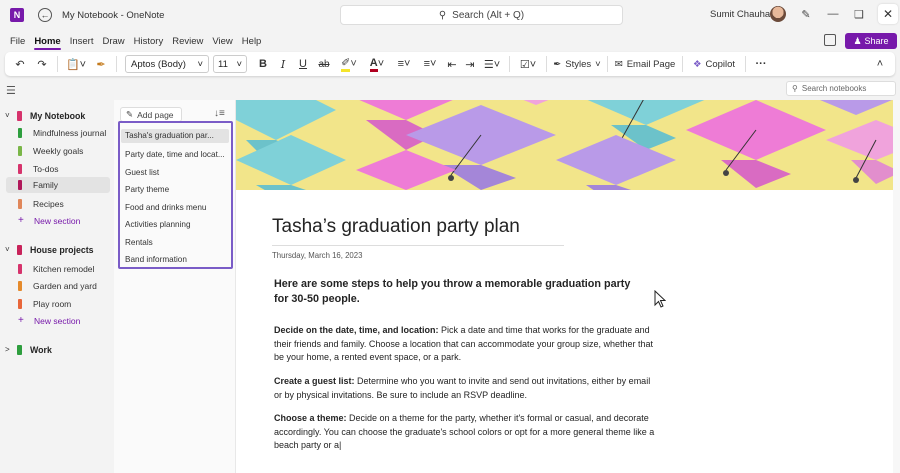 The height and width of the screenshot is (473, 900). What do you see at coordinates (57, 349) in the screenshot?
I see `notebook-work: ˃ Work` at bounding box center [57, 349].